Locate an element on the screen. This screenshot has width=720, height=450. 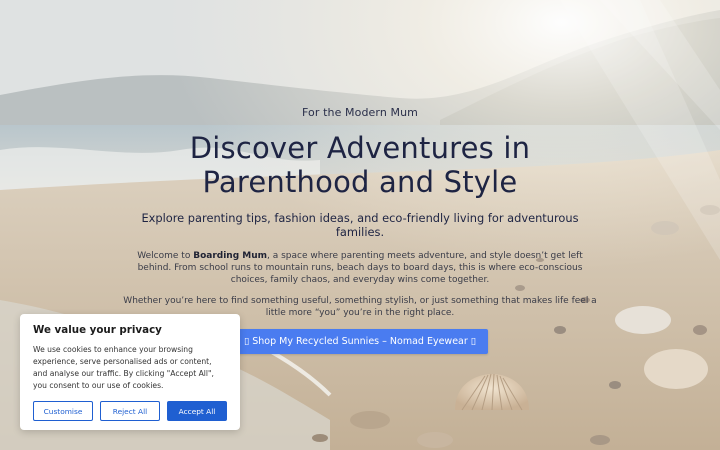
reject-all-button: Reject All is located at coordinates (130, 411).